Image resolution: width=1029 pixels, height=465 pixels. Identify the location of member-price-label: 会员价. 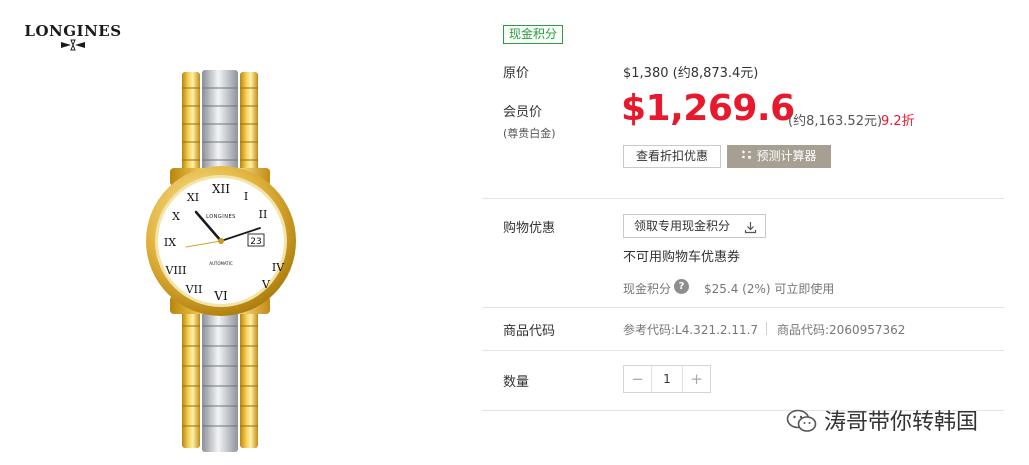
(523, 112).